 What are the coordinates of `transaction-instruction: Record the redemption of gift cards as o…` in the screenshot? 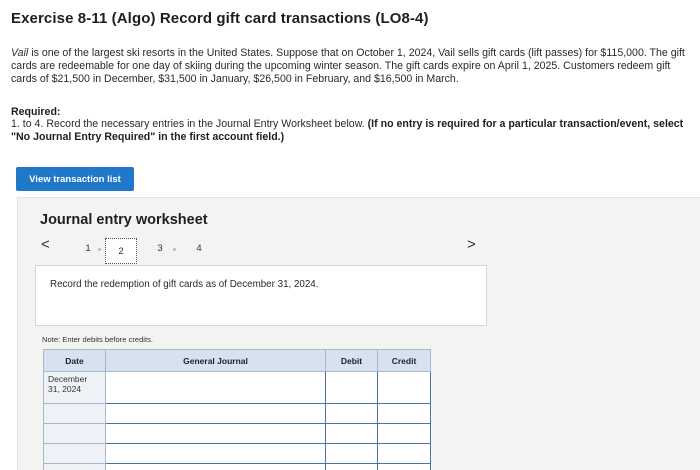 It's located at (261, 295).